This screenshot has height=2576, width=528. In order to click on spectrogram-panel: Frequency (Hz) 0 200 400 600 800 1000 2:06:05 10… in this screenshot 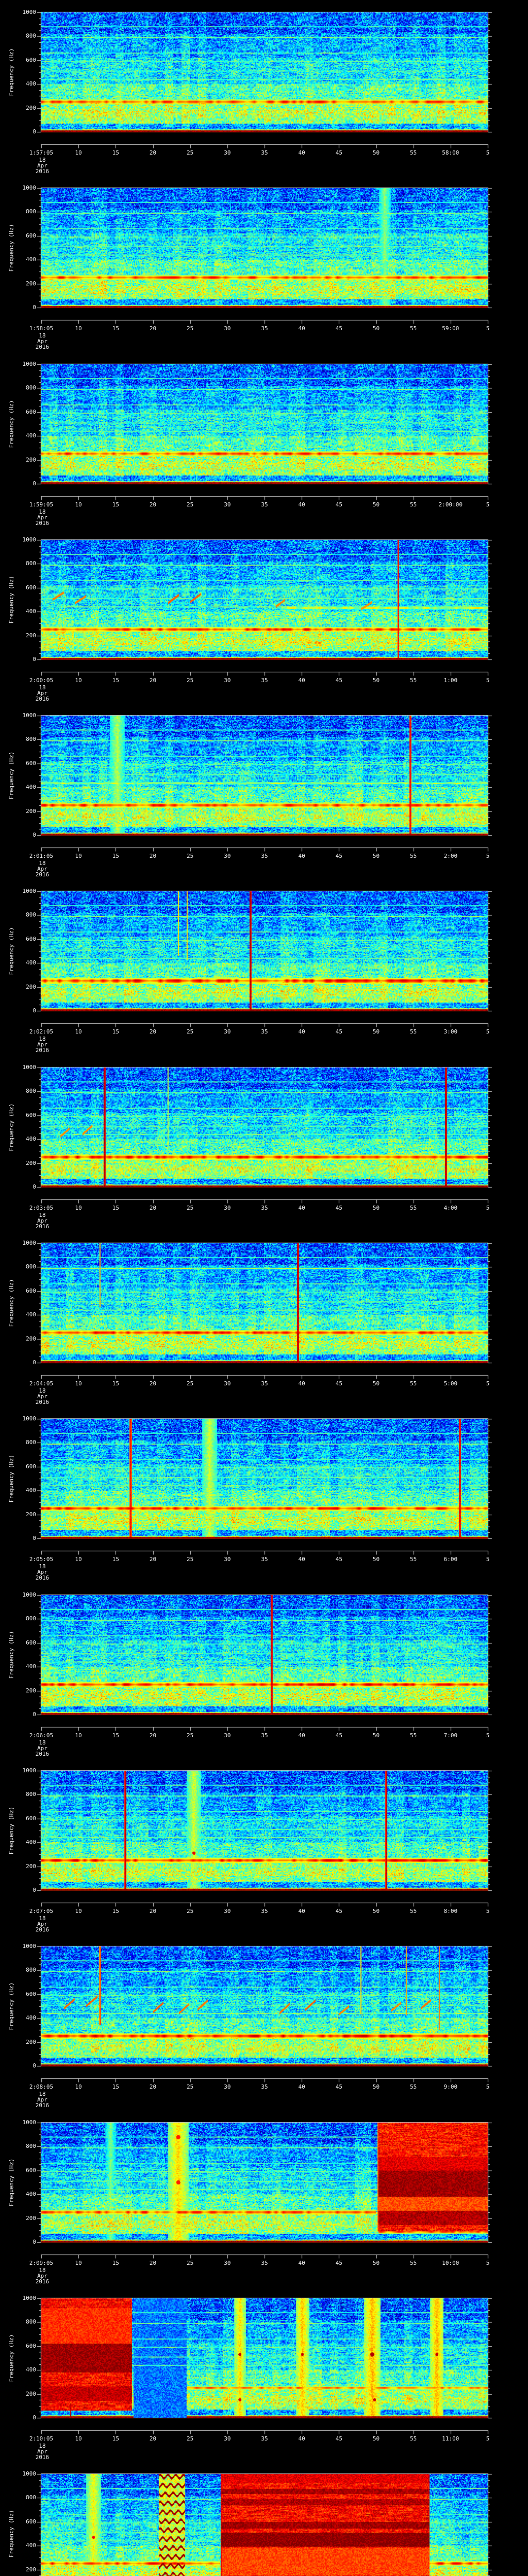, I will do `click(264, 1671)`.